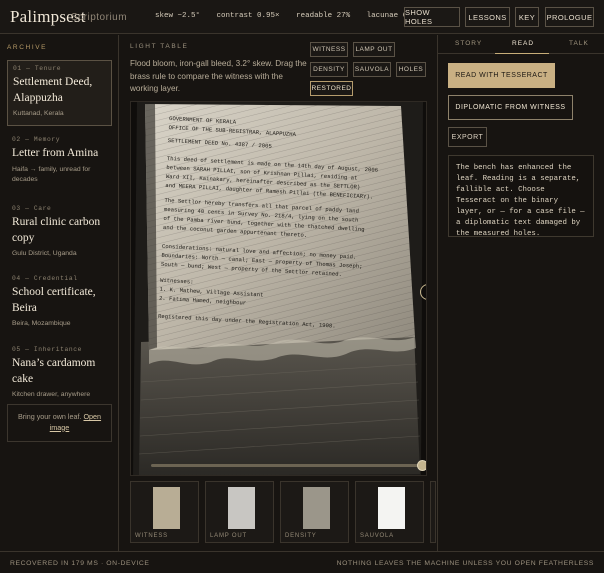  What do you see at coordinates (151, 536) in the screenshot?
I see `thumb-label: WITNESS` at bounding box center [151, 536].